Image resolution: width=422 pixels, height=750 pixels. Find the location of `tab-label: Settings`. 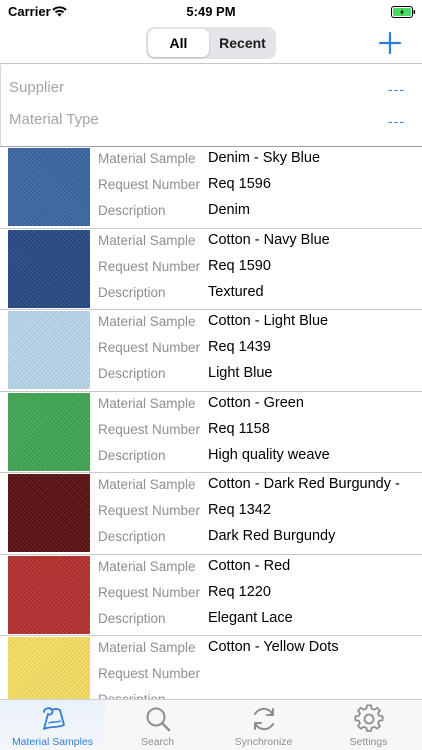

tab-label: Settings is located at coordinates (368, 742).